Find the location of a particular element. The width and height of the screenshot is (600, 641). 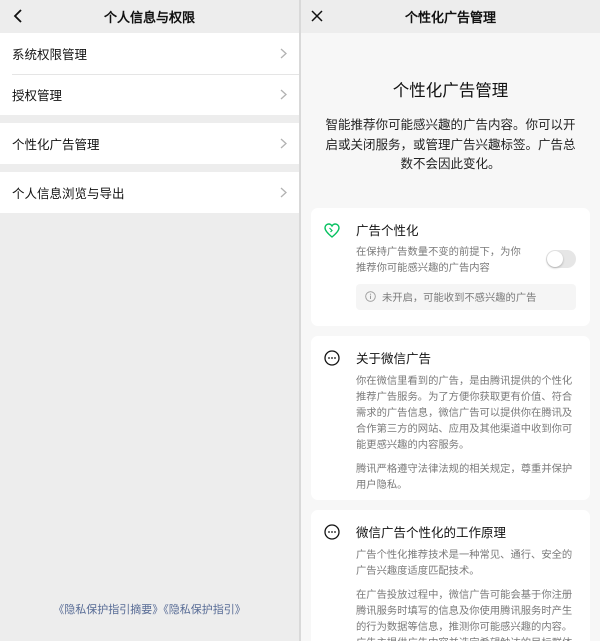

settings-group-1: 系统权限管理 授权管理 is located at coordinates (149, 74).